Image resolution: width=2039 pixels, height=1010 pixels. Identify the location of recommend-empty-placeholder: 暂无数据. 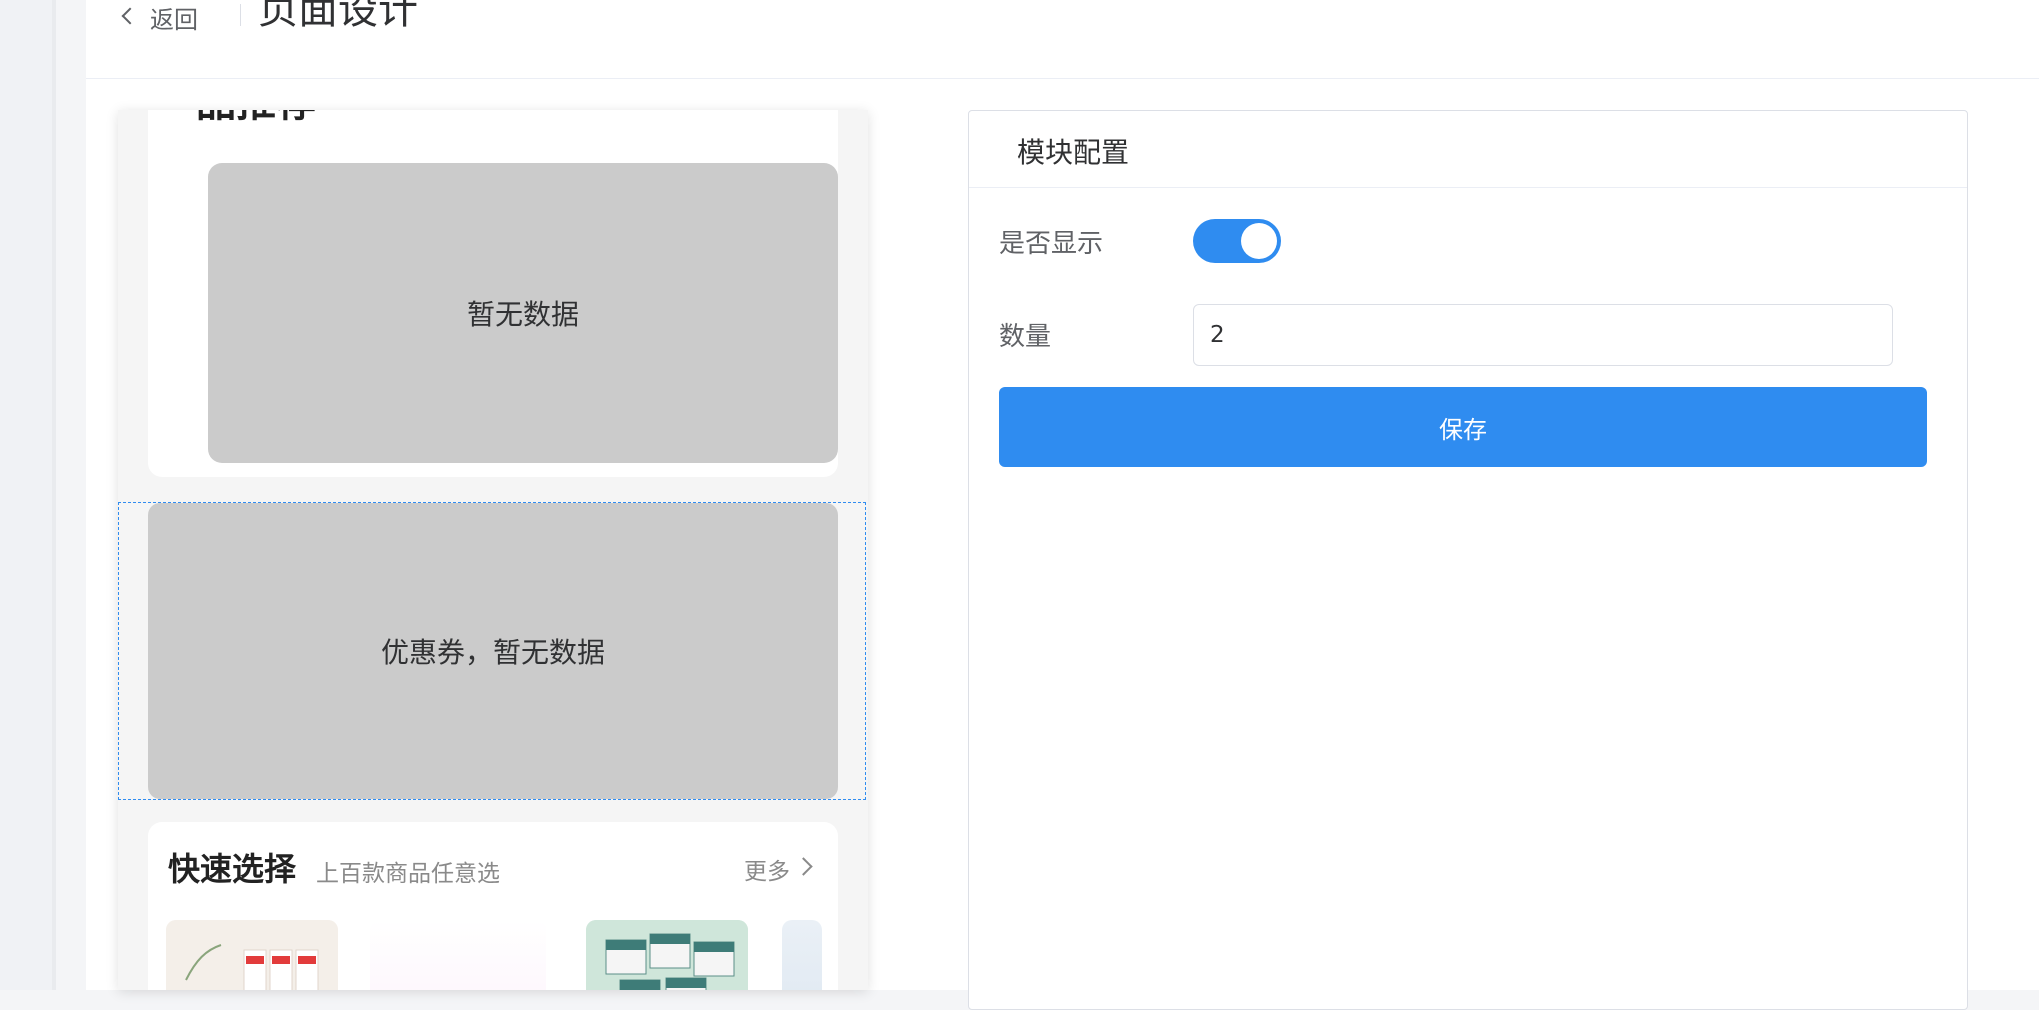
(523, 313).